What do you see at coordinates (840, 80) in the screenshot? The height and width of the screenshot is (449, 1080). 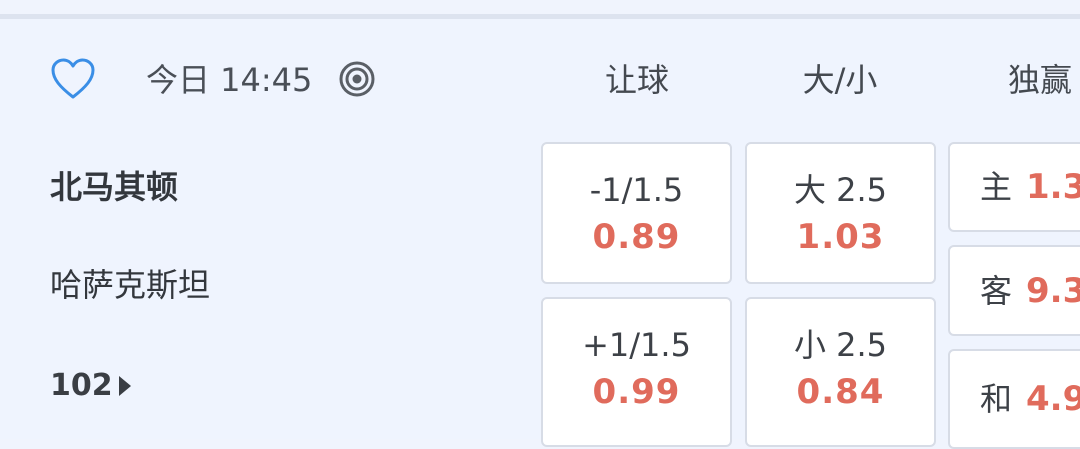 I see `column-header-over-under: 大/小` at bounding box center [840, 80].